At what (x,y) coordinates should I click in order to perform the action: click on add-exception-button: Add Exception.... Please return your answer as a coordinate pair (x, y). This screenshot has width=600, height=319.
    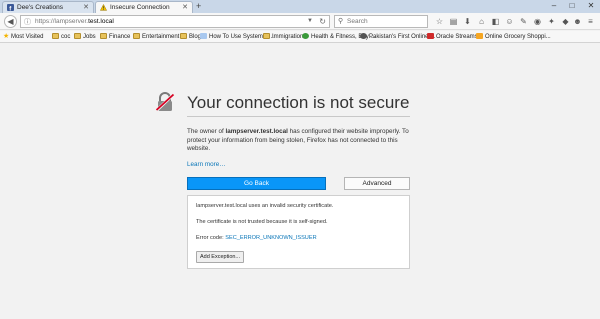
    Looking at the image, I should click on (220, 257).